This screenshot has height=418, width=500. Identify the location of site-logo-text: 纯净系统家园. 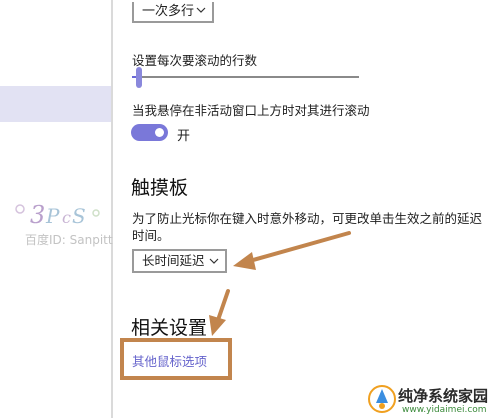
(443, 396).